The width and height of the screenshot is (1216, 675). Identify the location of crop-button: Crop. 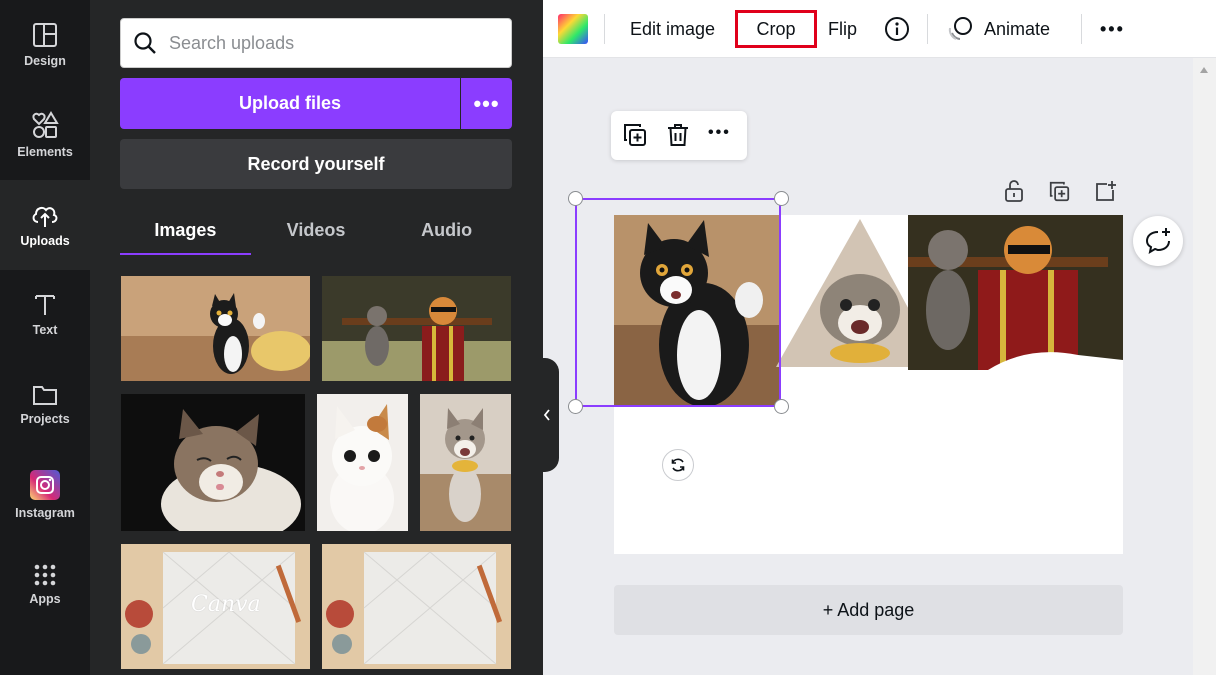
(776, 29).